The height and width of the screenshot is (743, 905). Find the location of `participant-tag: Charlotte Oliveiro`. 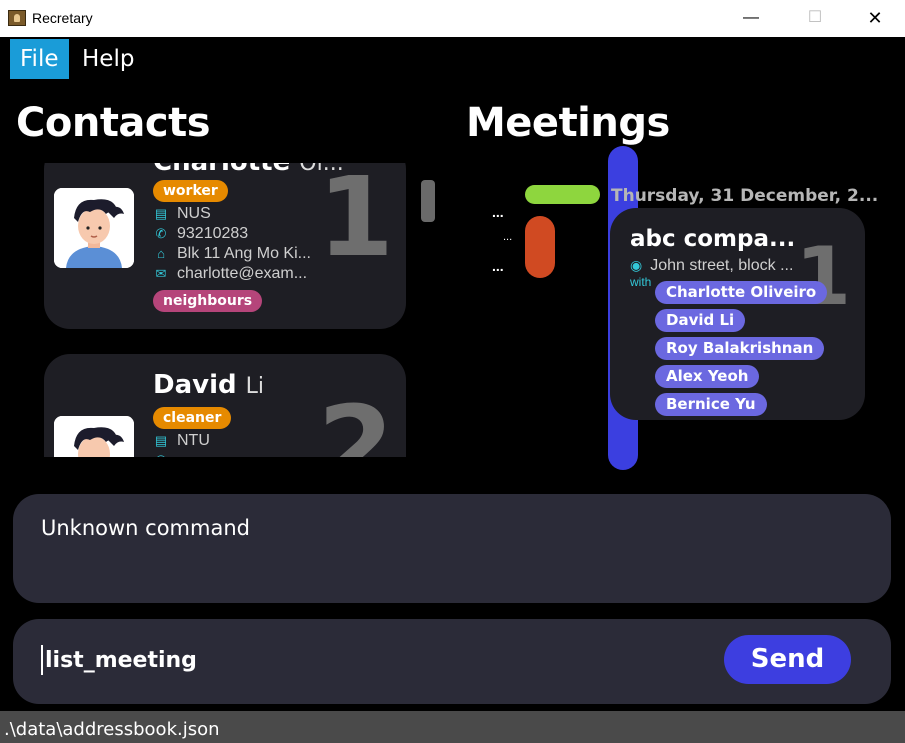

participant-tag: Charlotte Oliveiro is located at coordinates (741, 292).